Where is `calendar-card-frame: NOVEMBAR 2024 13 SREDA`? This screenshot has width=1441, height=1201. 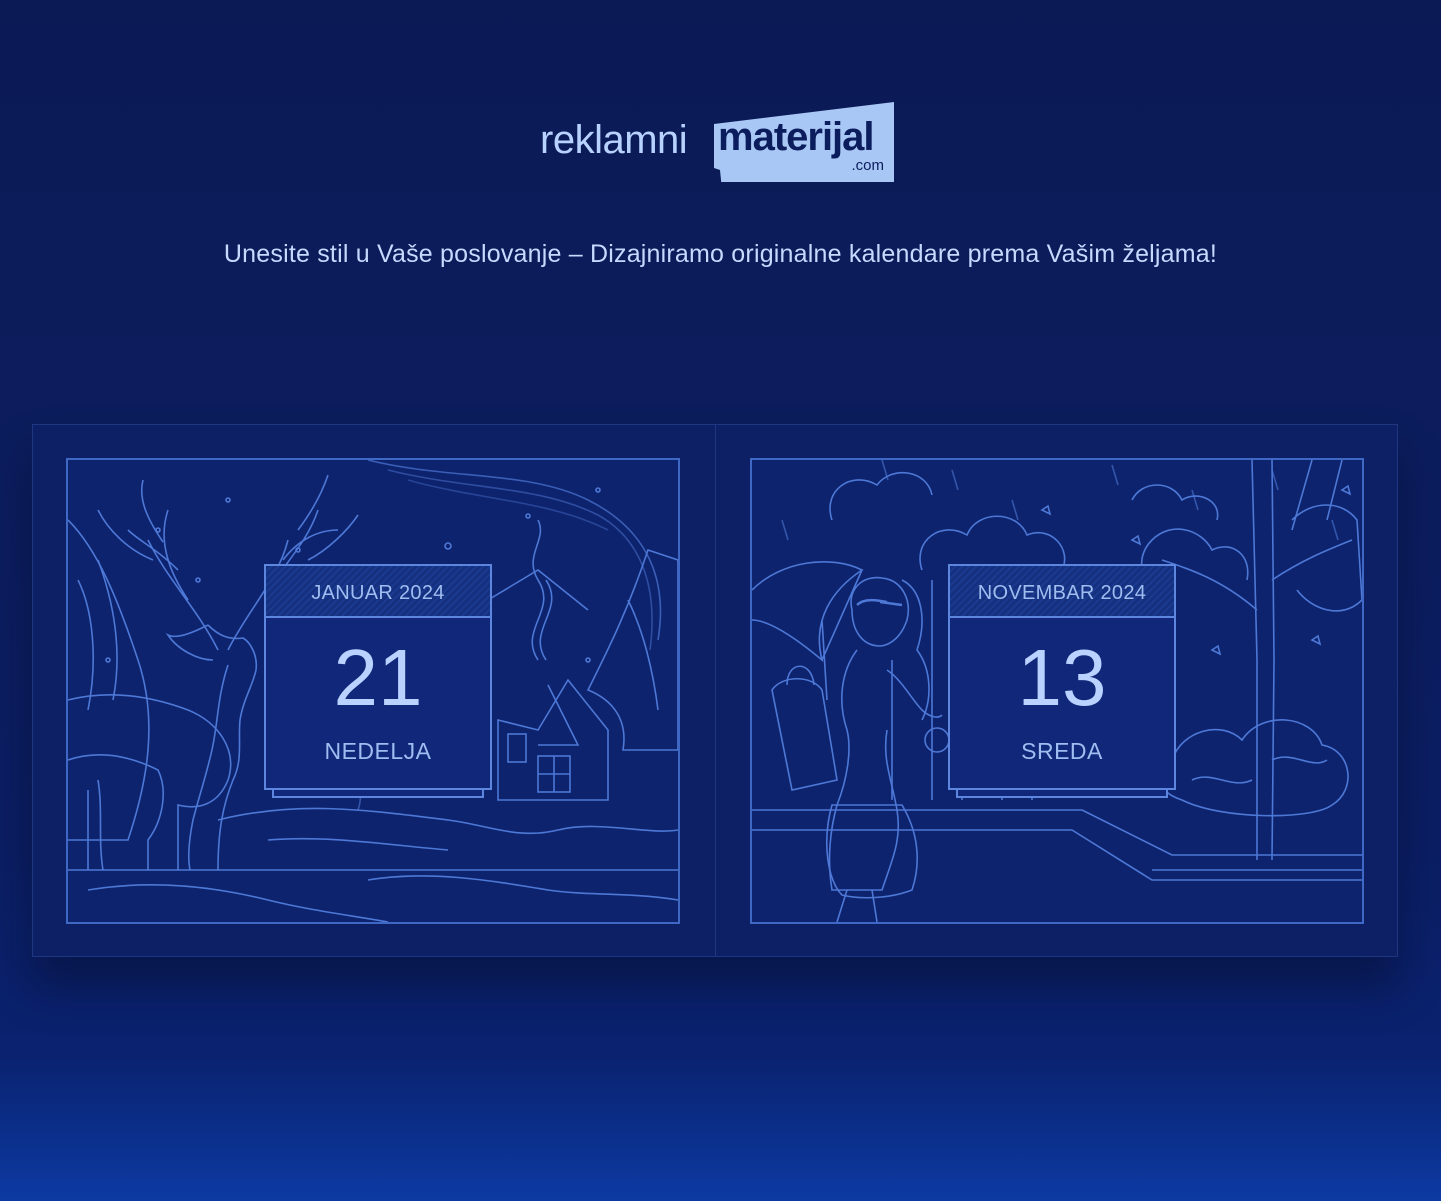 calendar-card-frame: NOVEMBAR 2024 13 SREDA is located at coordinates (1062, 677).